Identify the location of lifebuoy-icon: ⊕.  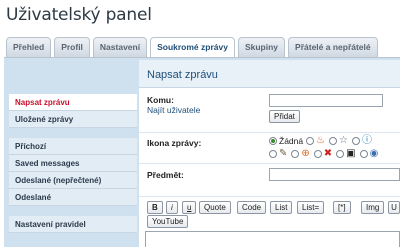
(305, 153).